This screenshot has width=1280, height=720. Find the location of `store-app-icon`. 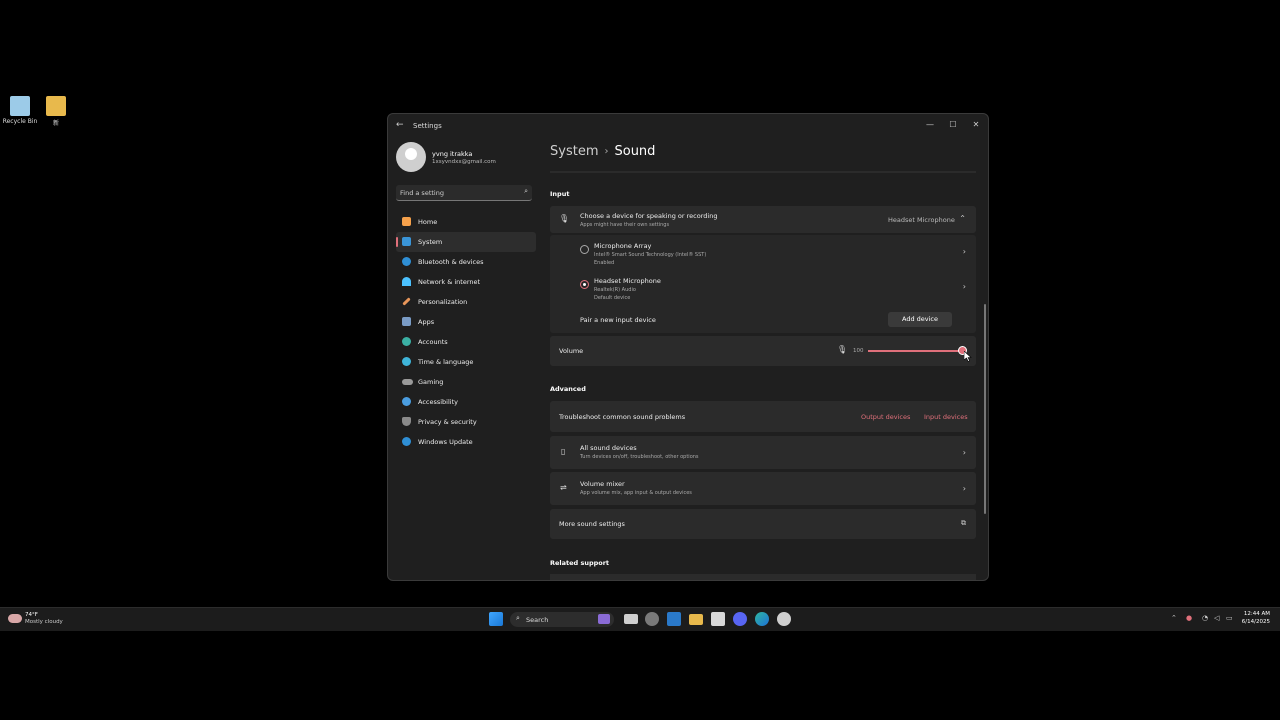

store-app-icon is located at coordinates (674, 619).